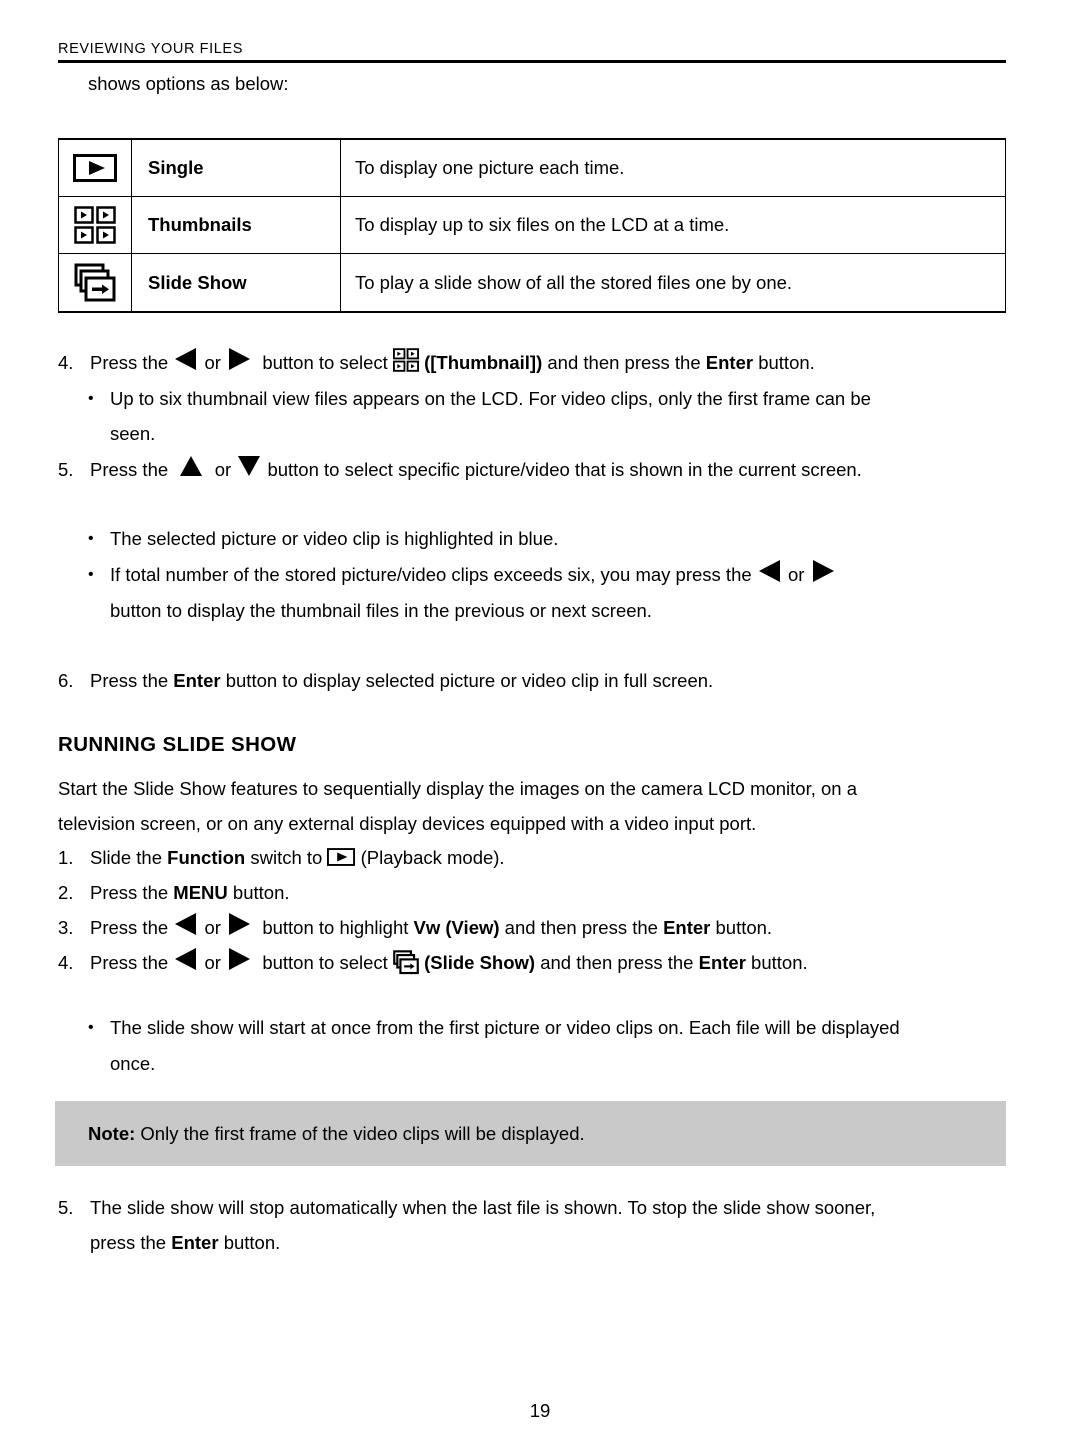 The height and width of the screenshot is (1454, 1080). Describe the element at coordinates (532, 61) in the screenshot. I see `header-rule` at that location.